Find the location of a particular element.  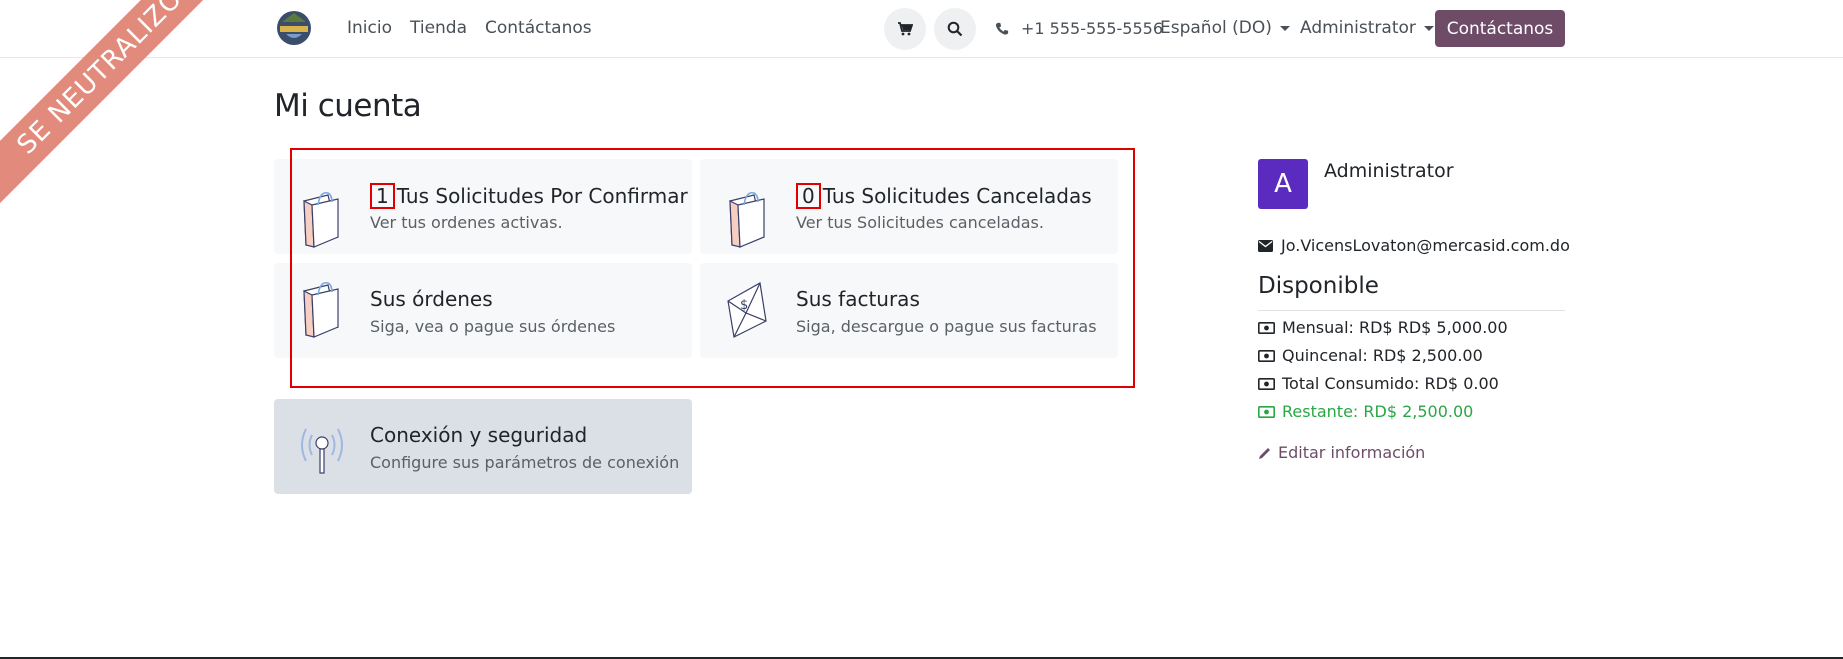

cancelled-count: 0 is located at coordinates (808, 196).